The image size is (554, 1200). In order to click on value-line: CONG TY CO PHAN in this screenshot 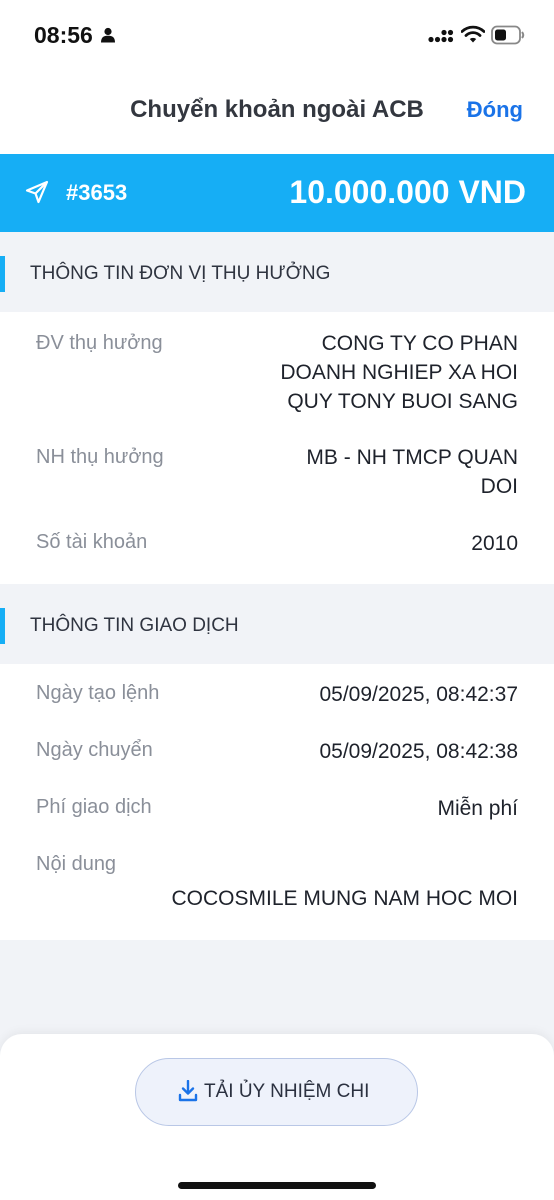, I will do `click(419, 343)`.